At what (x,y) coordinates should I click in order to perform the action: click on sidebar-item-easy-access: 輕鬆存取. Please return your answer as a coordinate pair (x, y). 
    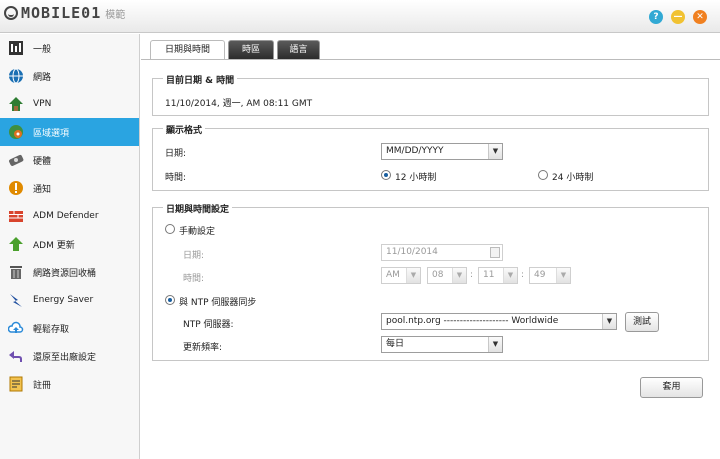
    Looking at the image, I should click on (69, 328).